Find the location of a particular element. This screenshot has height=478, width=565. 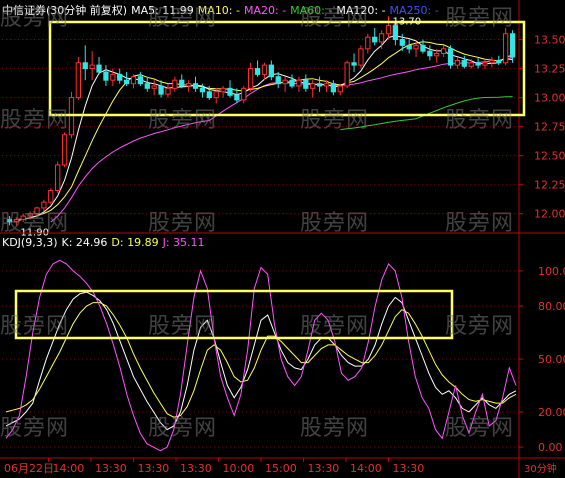

kdj-k-label: K: 24.96 is located at coordinates (84, 242).